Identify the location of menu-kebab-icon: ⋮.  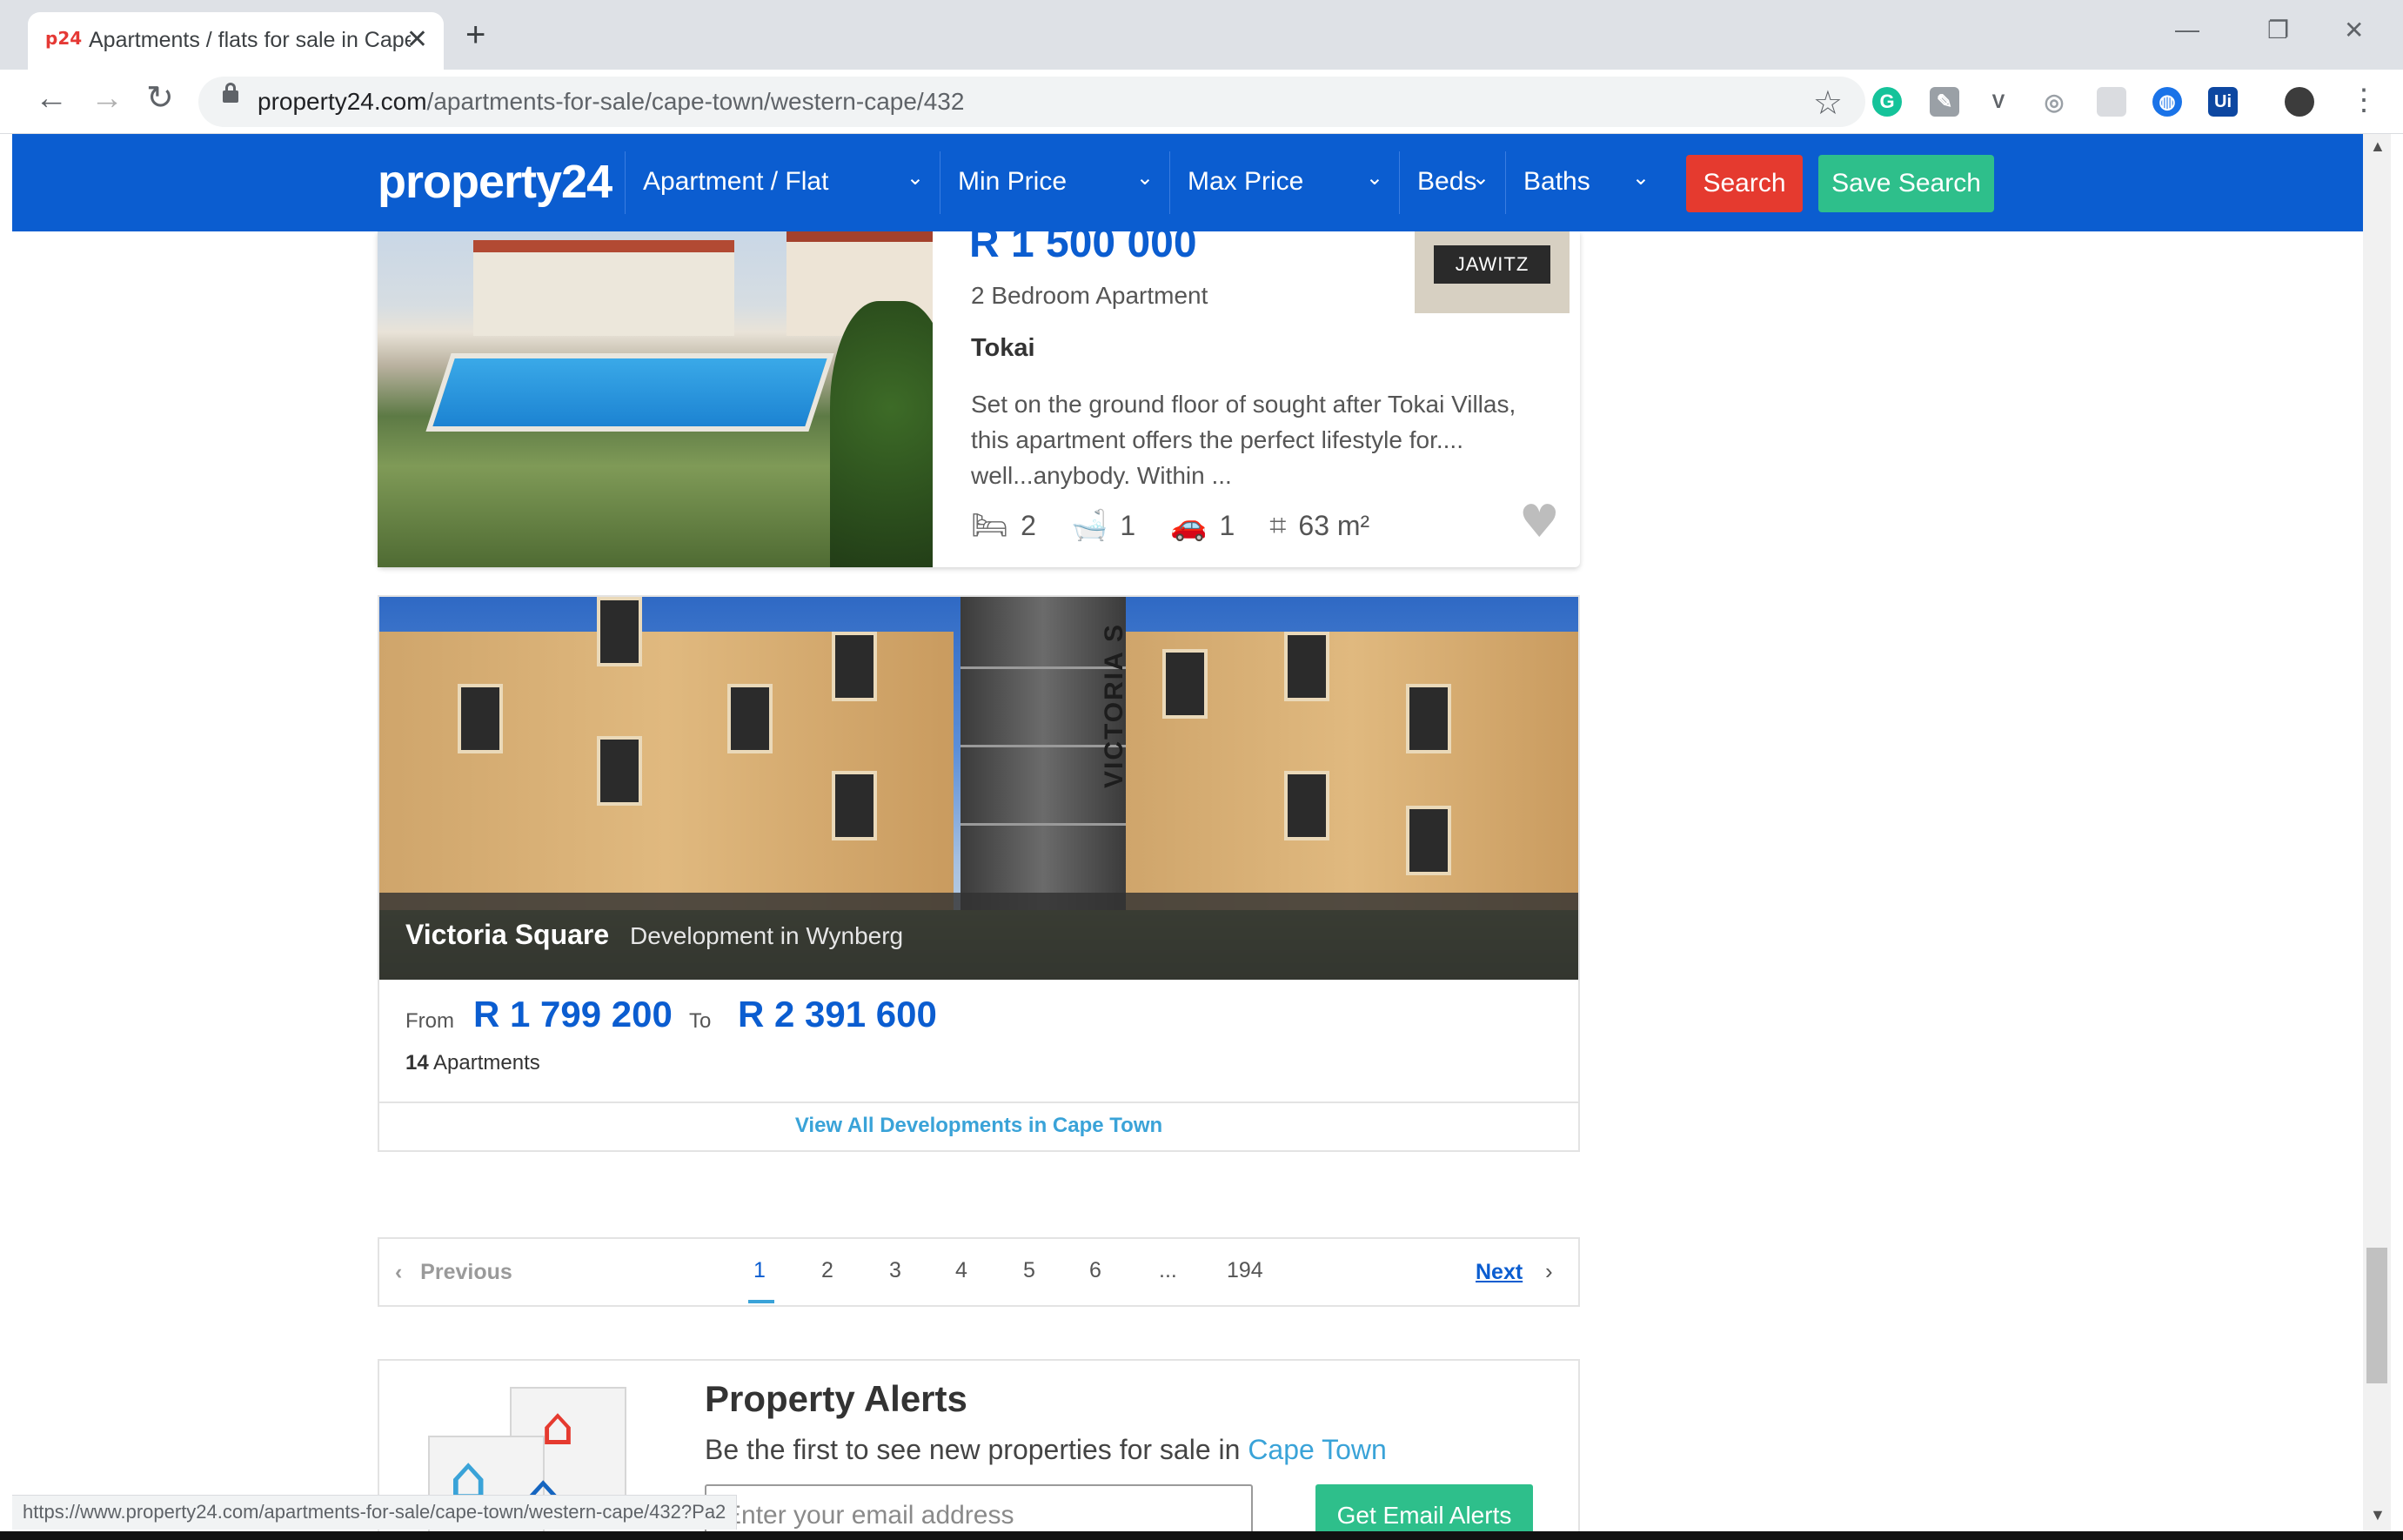
(2364, 100).